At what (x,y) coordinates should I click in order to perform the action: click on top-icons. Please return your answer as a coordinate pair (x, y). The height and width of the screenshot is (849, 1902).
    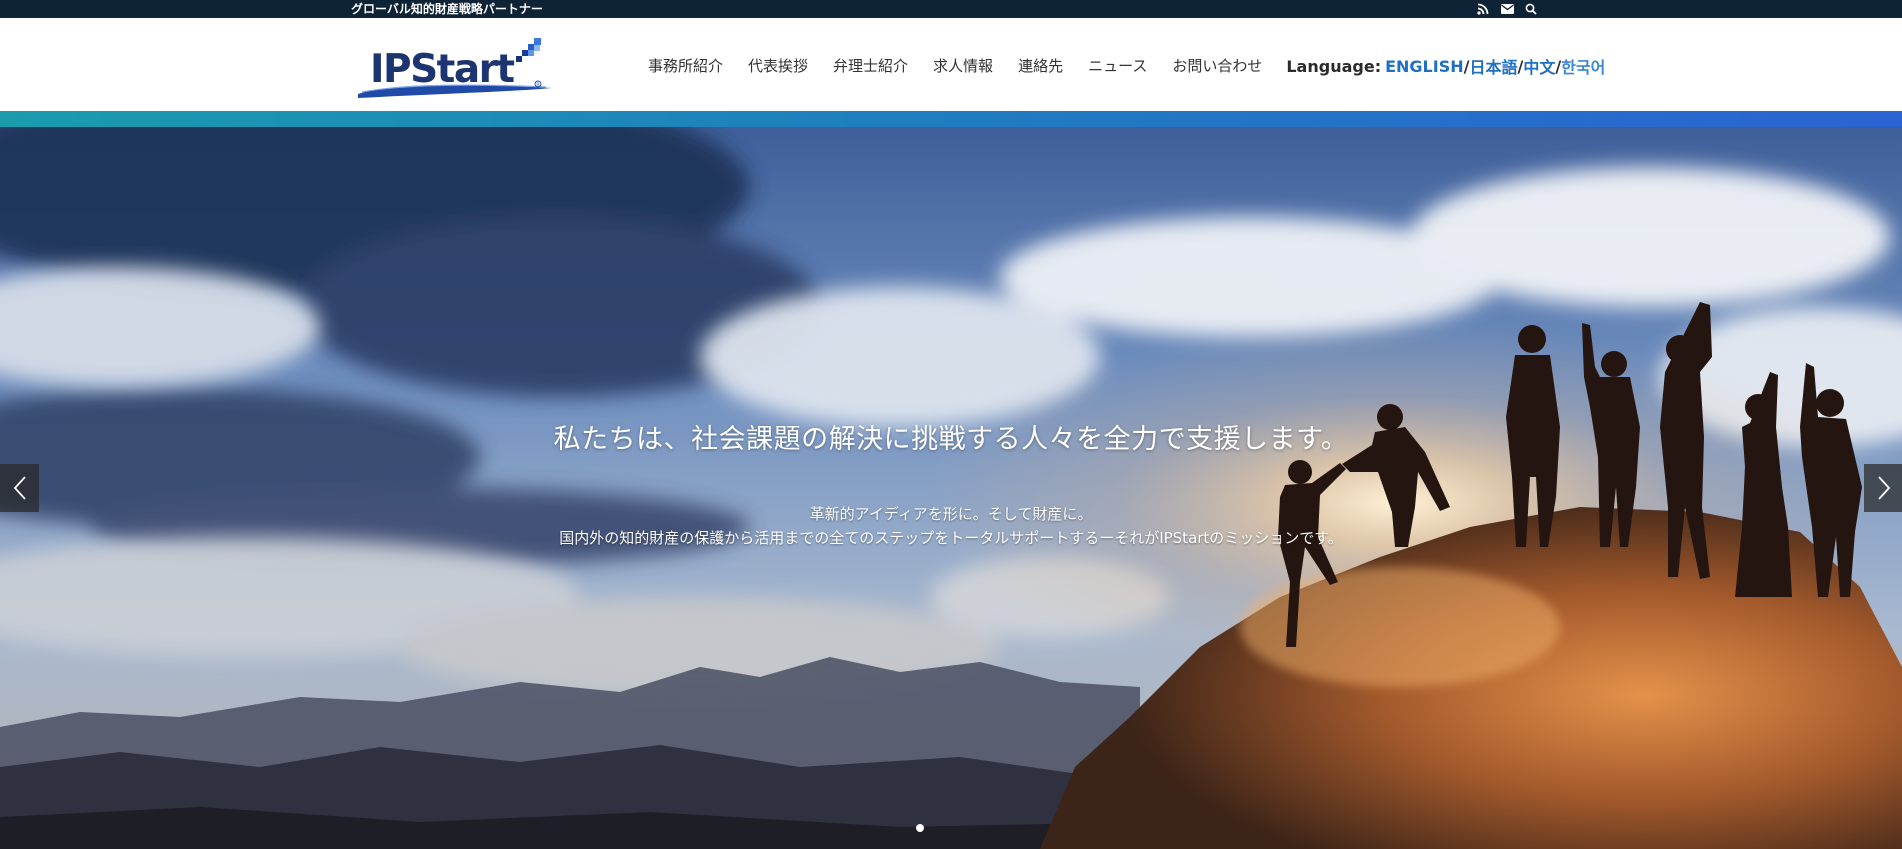
    Looking at the image, I should click on (1507, 9).